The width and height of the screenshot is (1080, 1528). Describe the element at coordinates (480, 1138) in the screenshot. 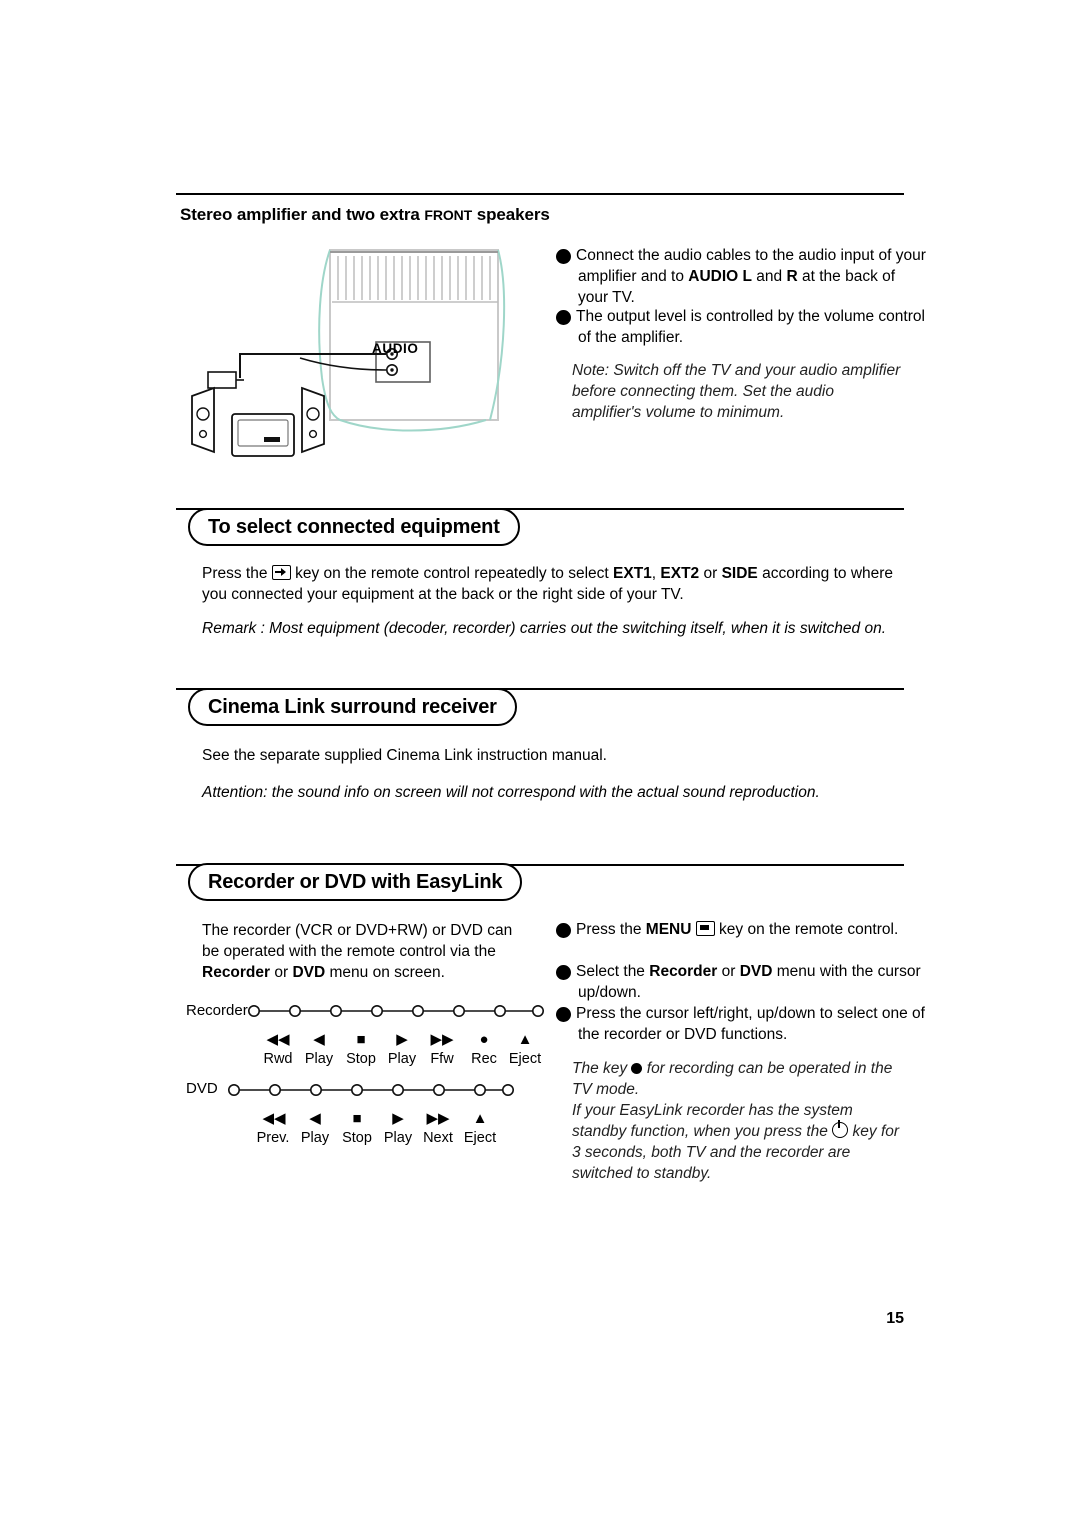

I see `dvd-label-5: Eject` at that location.